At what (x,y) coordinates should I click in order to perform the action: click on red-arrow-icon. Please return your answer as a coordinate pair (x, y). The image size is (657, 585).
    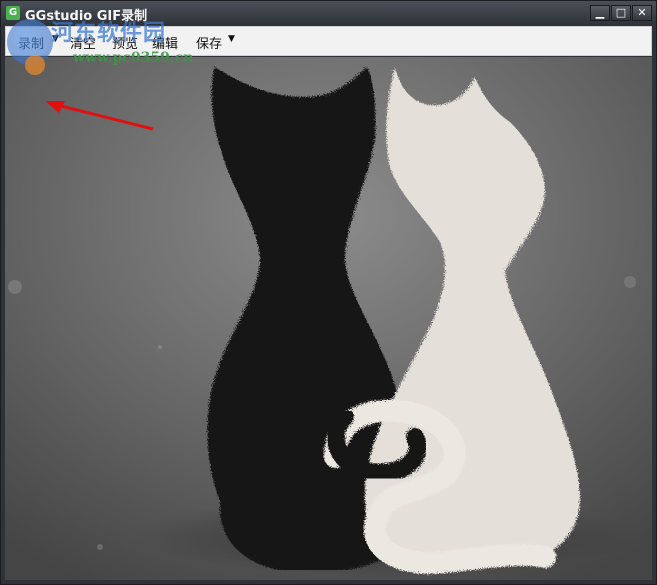
    Looking at the image, I should click on (99, 116).